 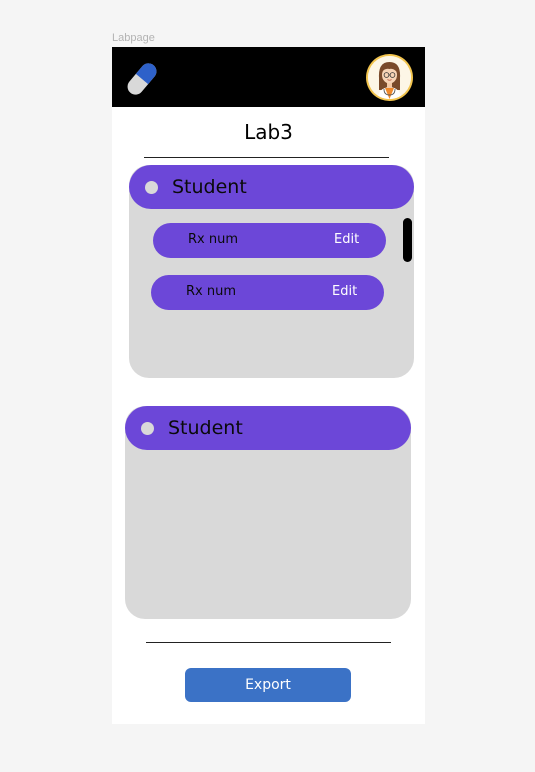 I want to click on export-button: Export, so click(x=268, y=685).